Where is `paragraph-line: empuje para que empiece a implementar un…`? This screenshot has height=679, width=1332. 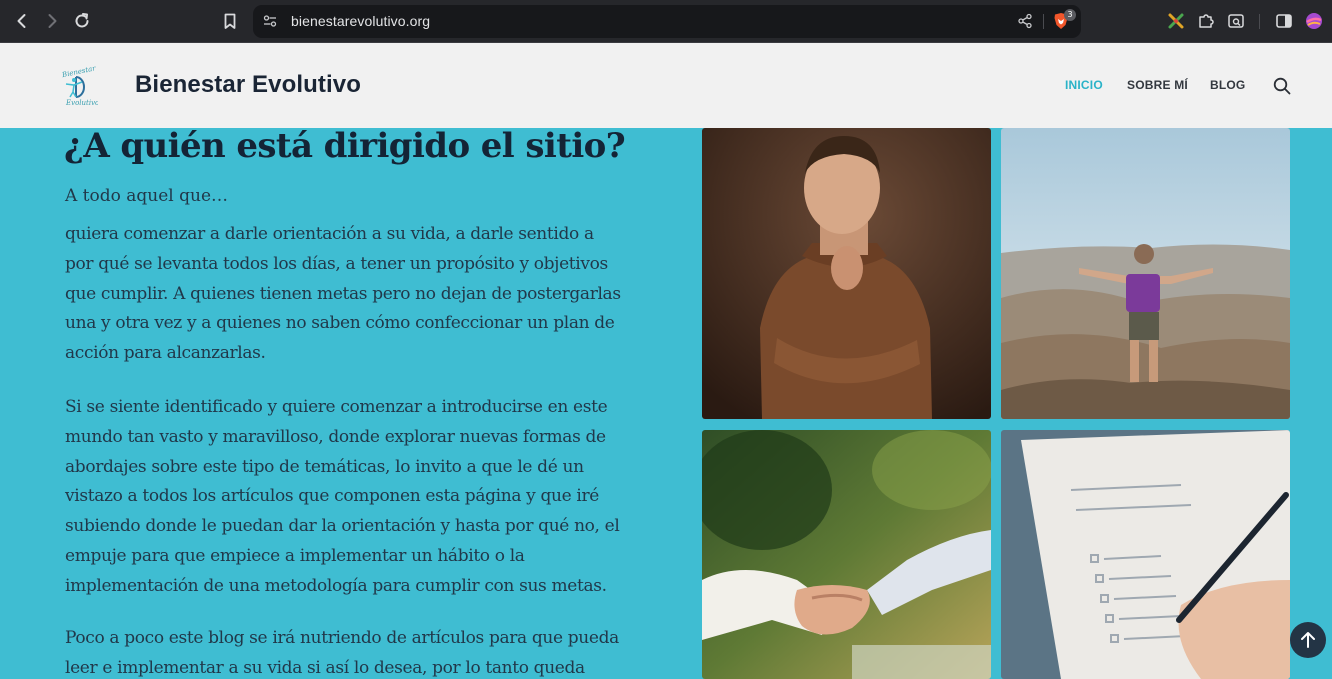
paragraph-line: empuje para que empiece a implementar un… is located at coordinates (295, 555).